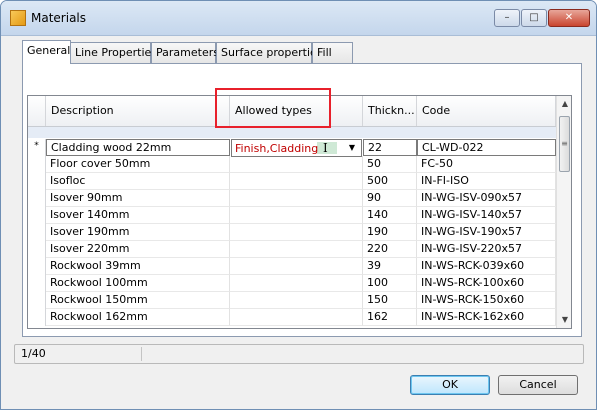 Image resolution: width=597 pixels, height=410 pixels. I want to click on description-cell: Cladding wood 22mm, so click(138, 147).